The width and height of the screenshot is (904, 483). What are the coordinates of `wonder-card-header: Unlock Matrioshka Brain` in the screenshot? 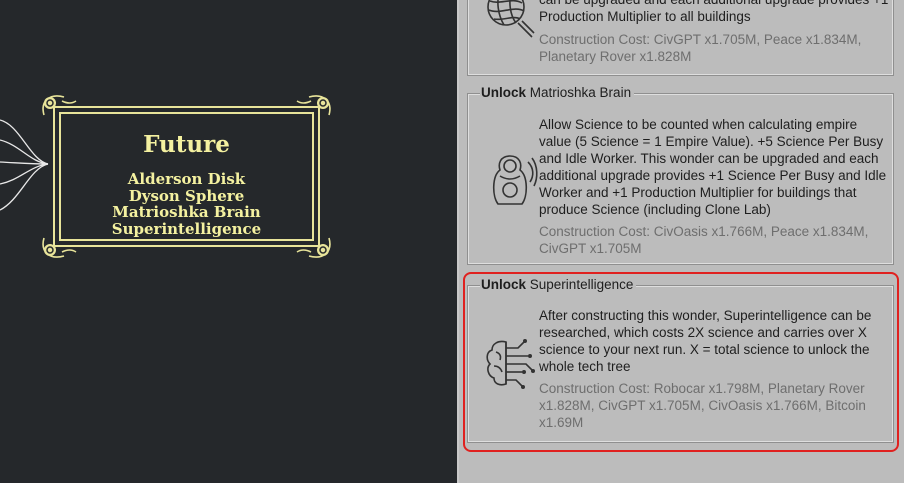 It's located at (557, 92).